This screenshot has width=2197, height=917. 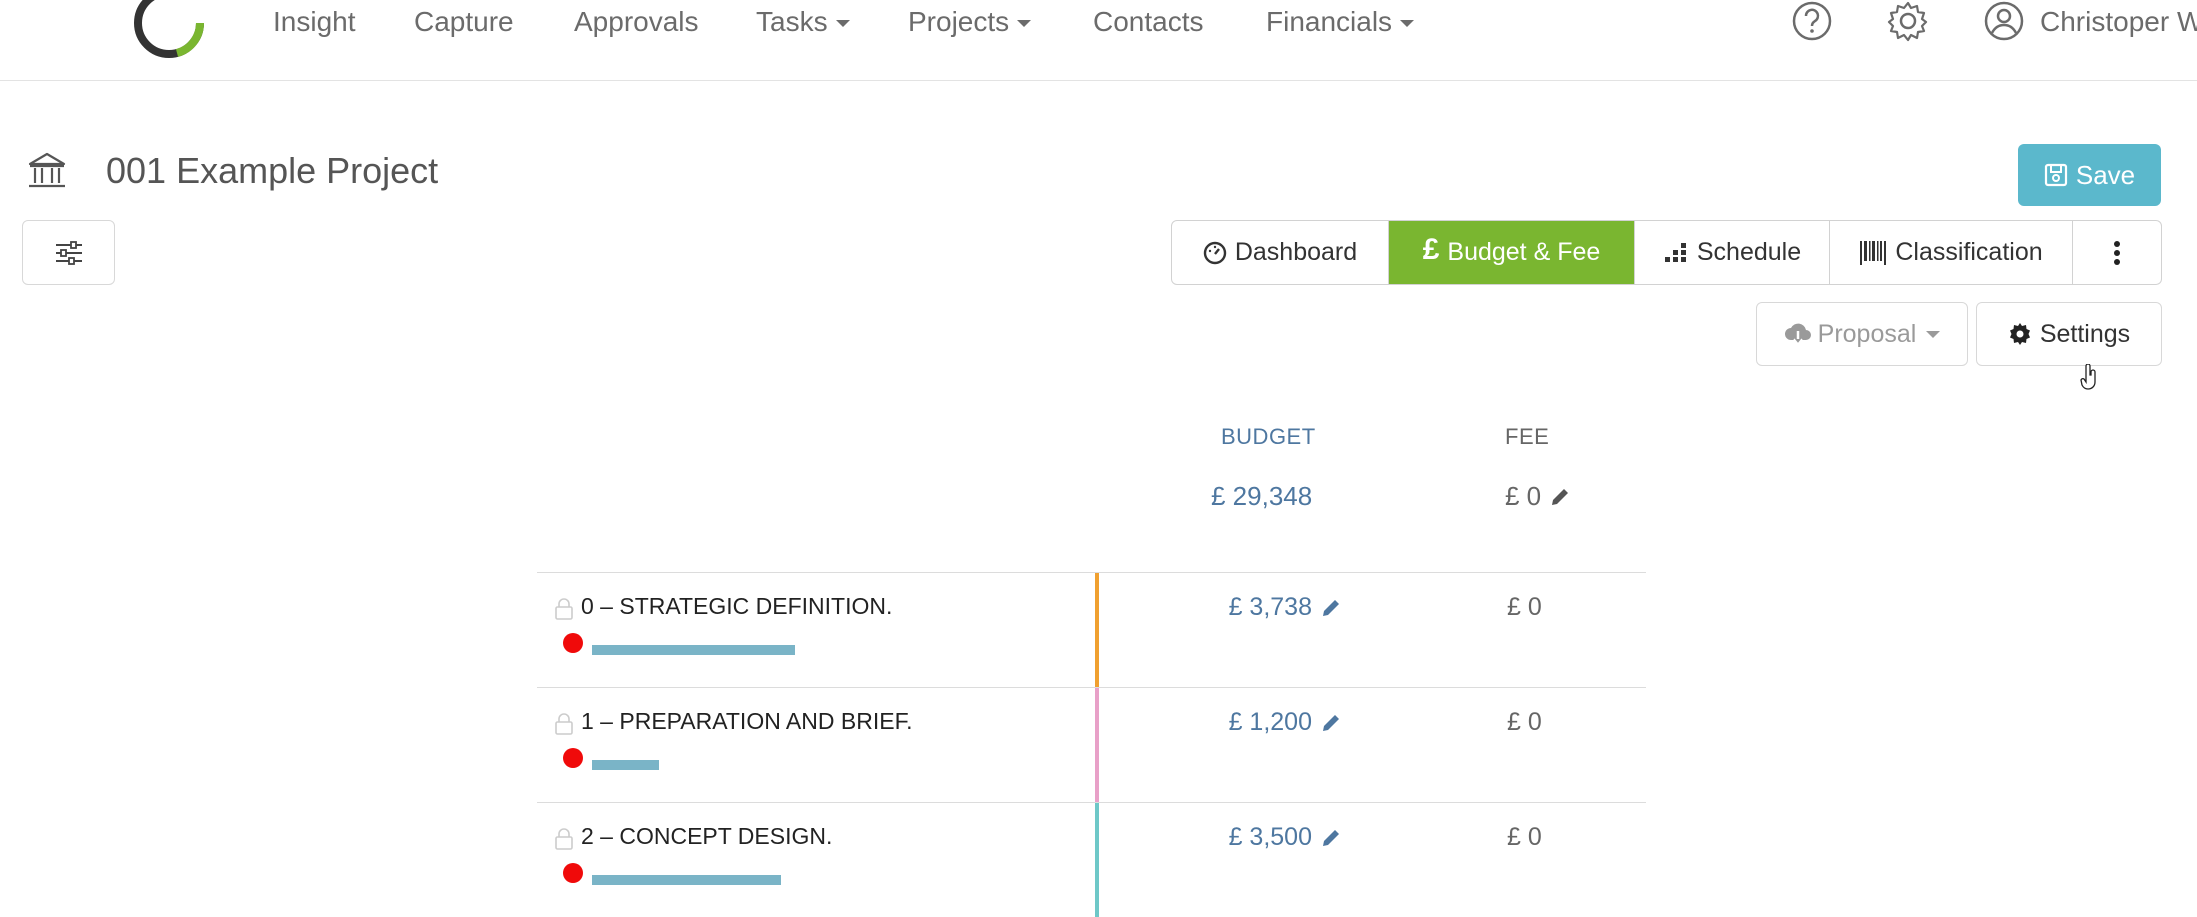 What do you see at coordinates (1268, 436) in the screenshot?
I see `budget-column-header: BUDGET` at bounding box center [1268, 436].